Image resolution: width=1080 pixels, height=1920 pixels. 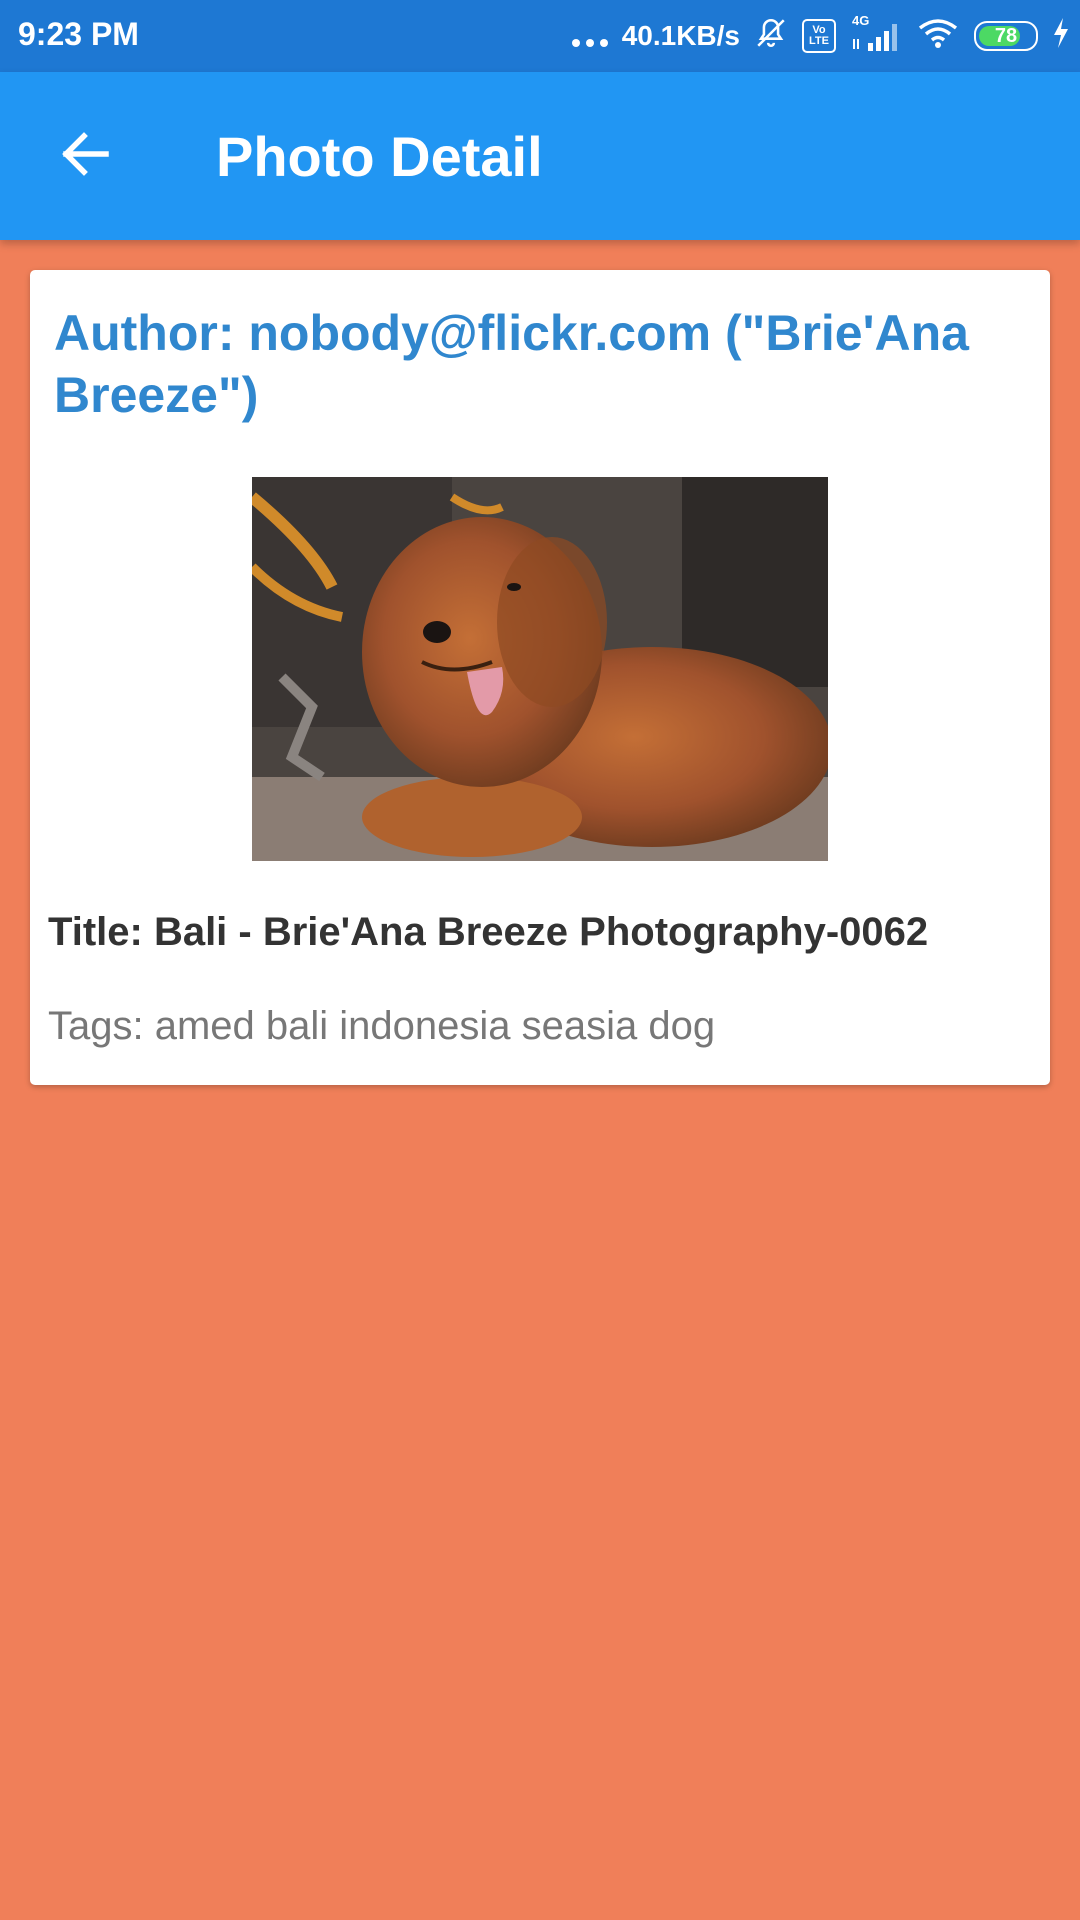 I want to click on signal-icon: 4G, so click(x=876, y=33).